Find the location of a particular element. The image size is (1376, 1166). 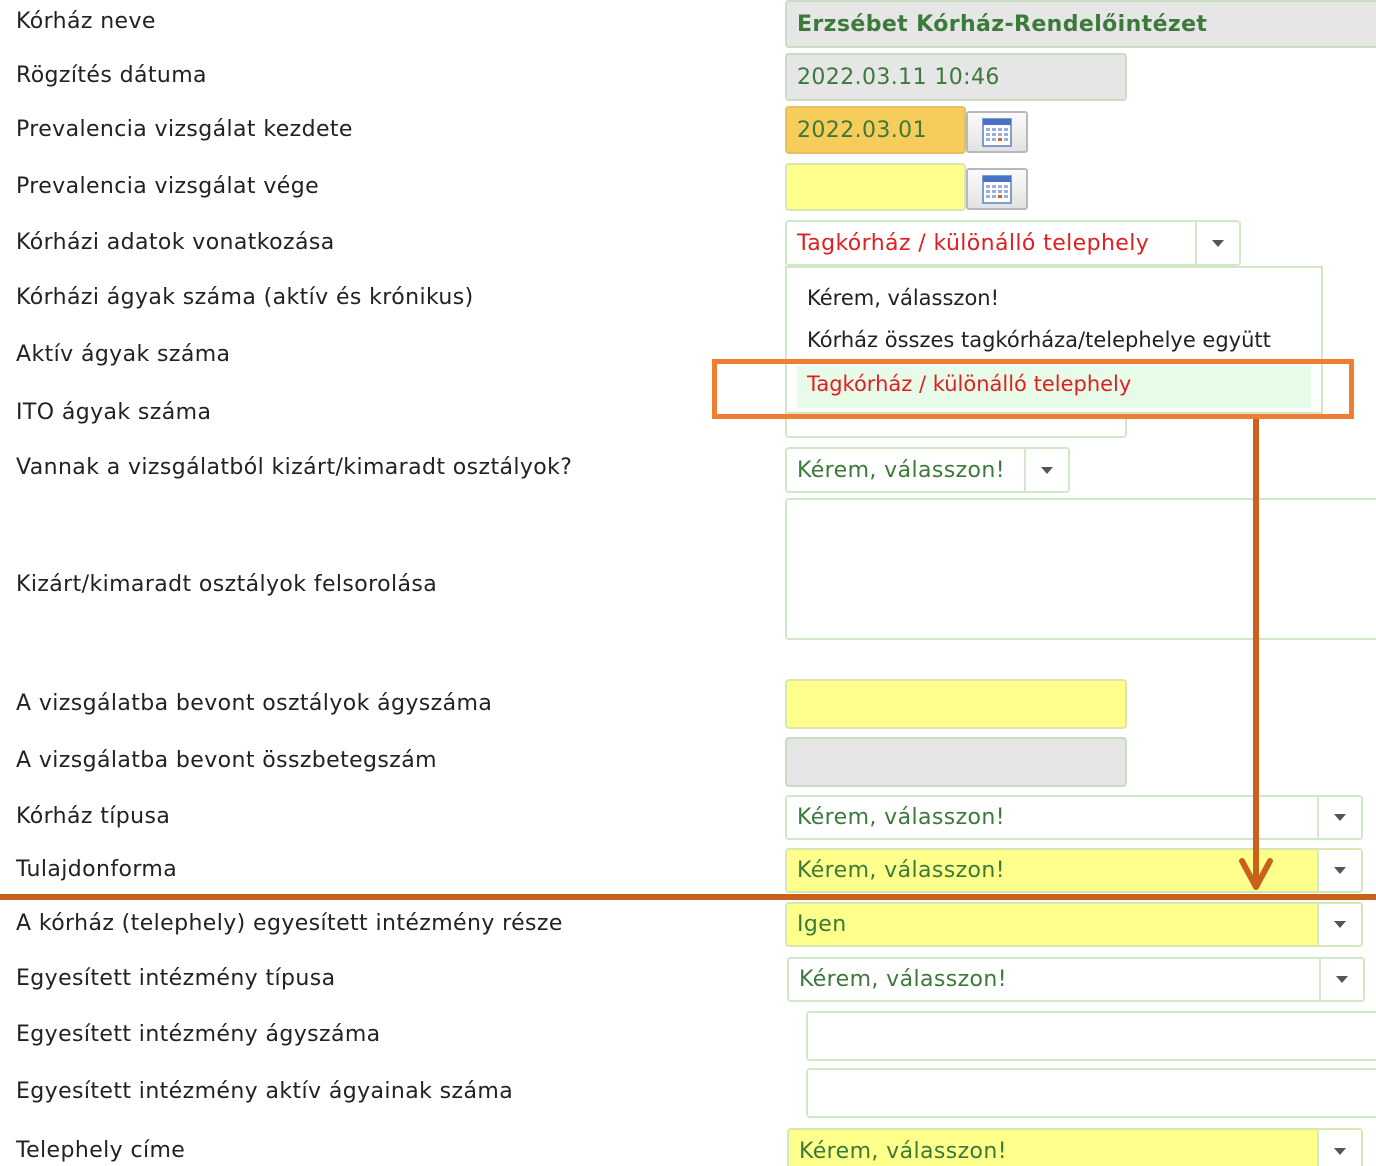

site-address-select-arrow is located at coordinates (1339, 1148).